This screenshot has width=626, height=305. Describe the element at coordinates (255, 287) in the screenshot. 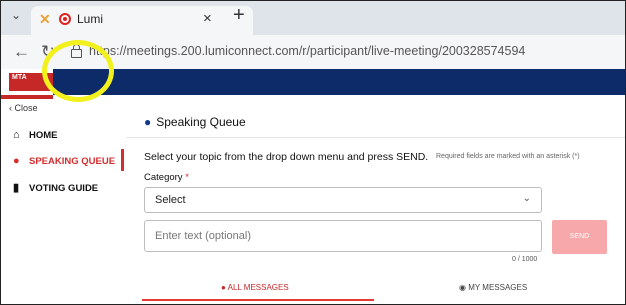

I see `tab-all-messages: ● ALL MESSAGES` at that location.